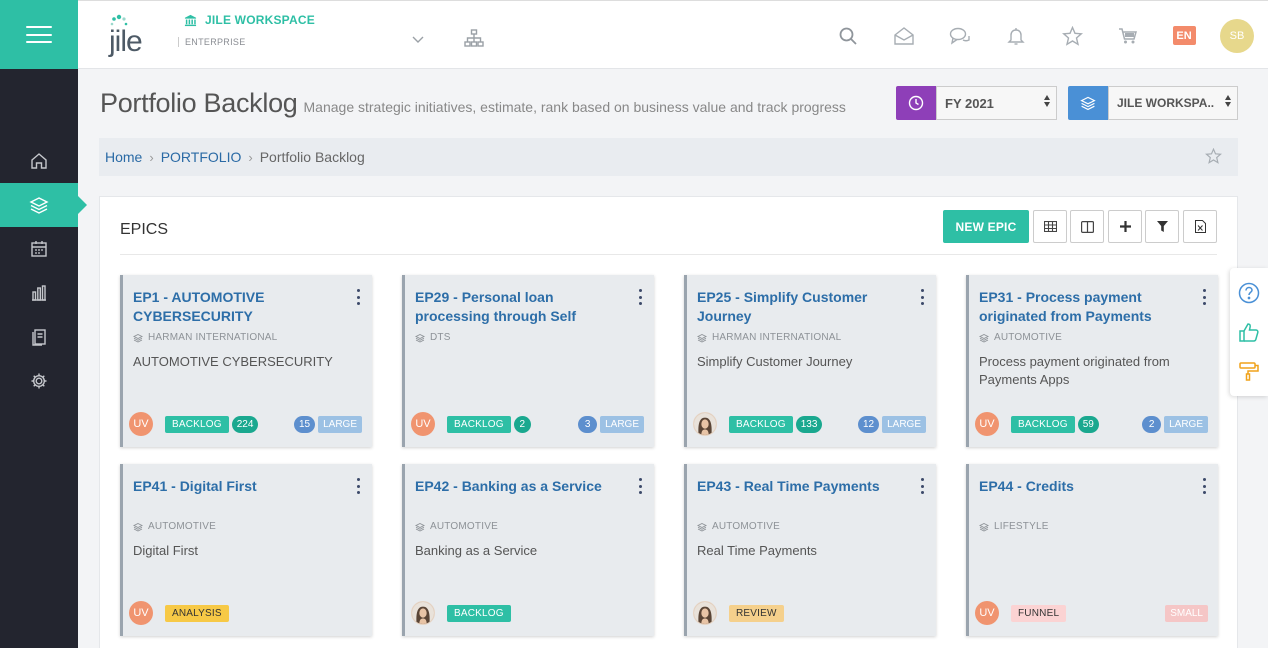 This screenshot has width=1268, height=648. Describe the element at coordinates (199, 103) in the screenshot. I see `page-title: Portfolio Backlog` at that location.